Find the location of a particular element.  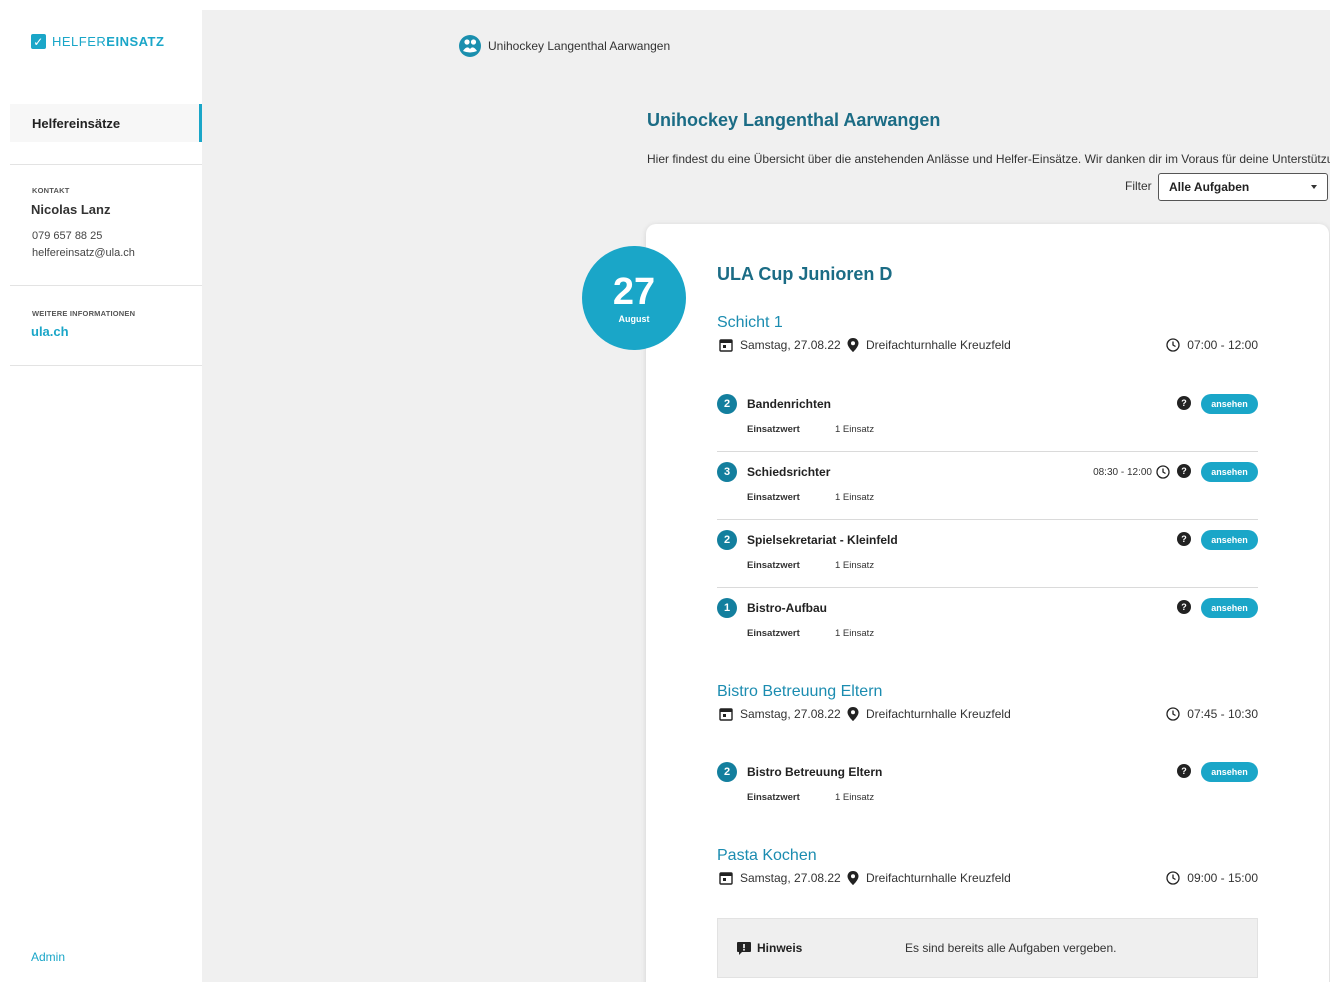

contact-label: KONTAKT is located at coordinates (51, 190).